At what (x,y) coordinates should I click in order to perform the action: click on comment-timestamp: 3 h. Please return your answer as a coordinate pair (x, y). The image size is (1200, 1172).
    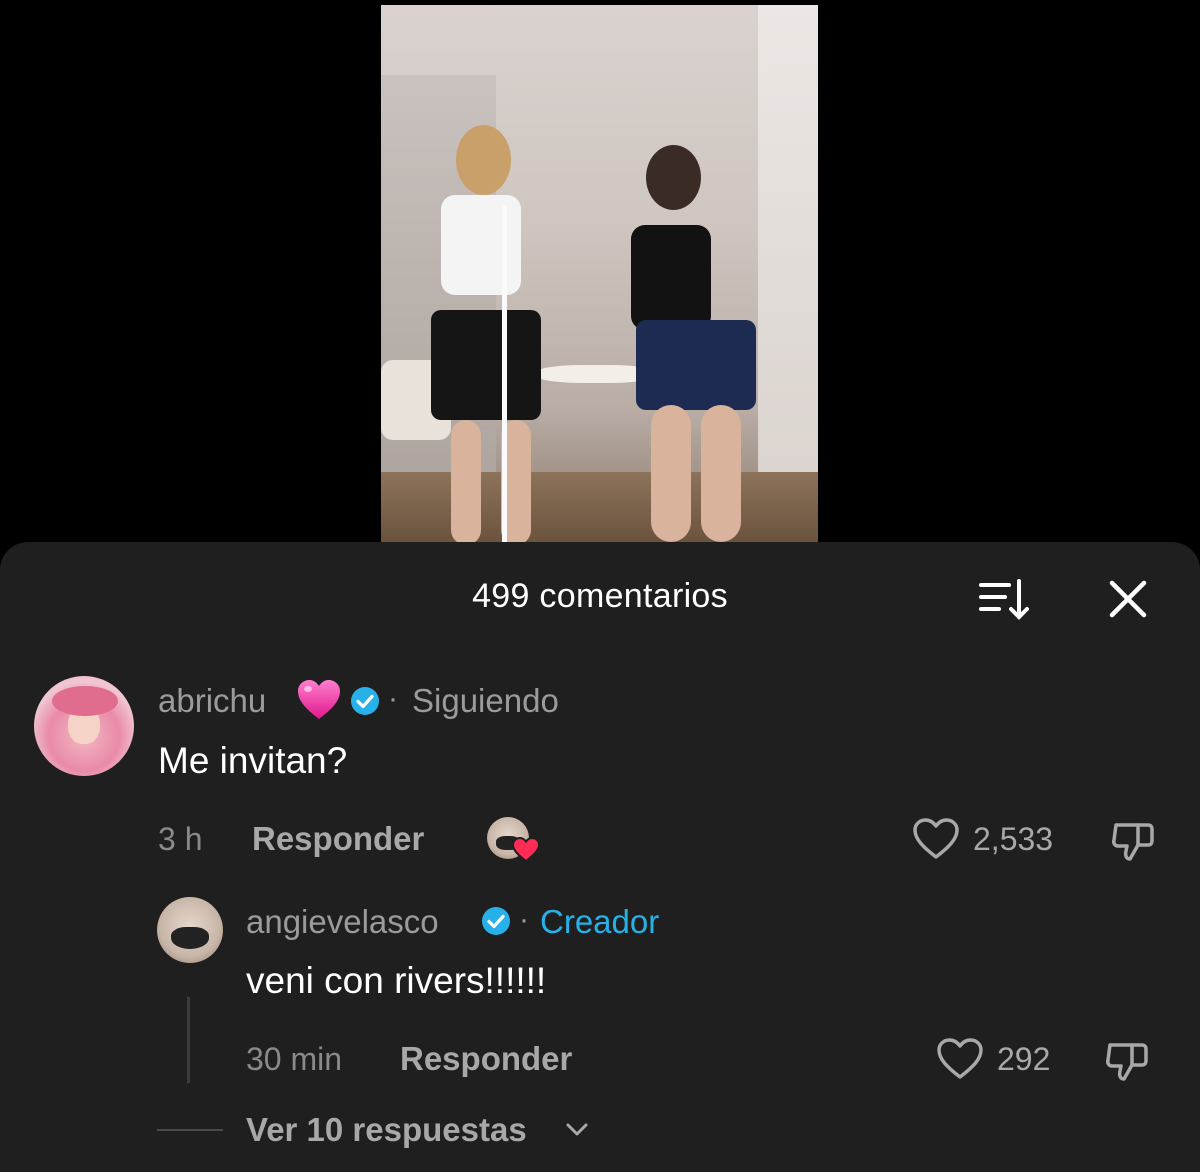
    Looking at the image, I should click on (180, 839).